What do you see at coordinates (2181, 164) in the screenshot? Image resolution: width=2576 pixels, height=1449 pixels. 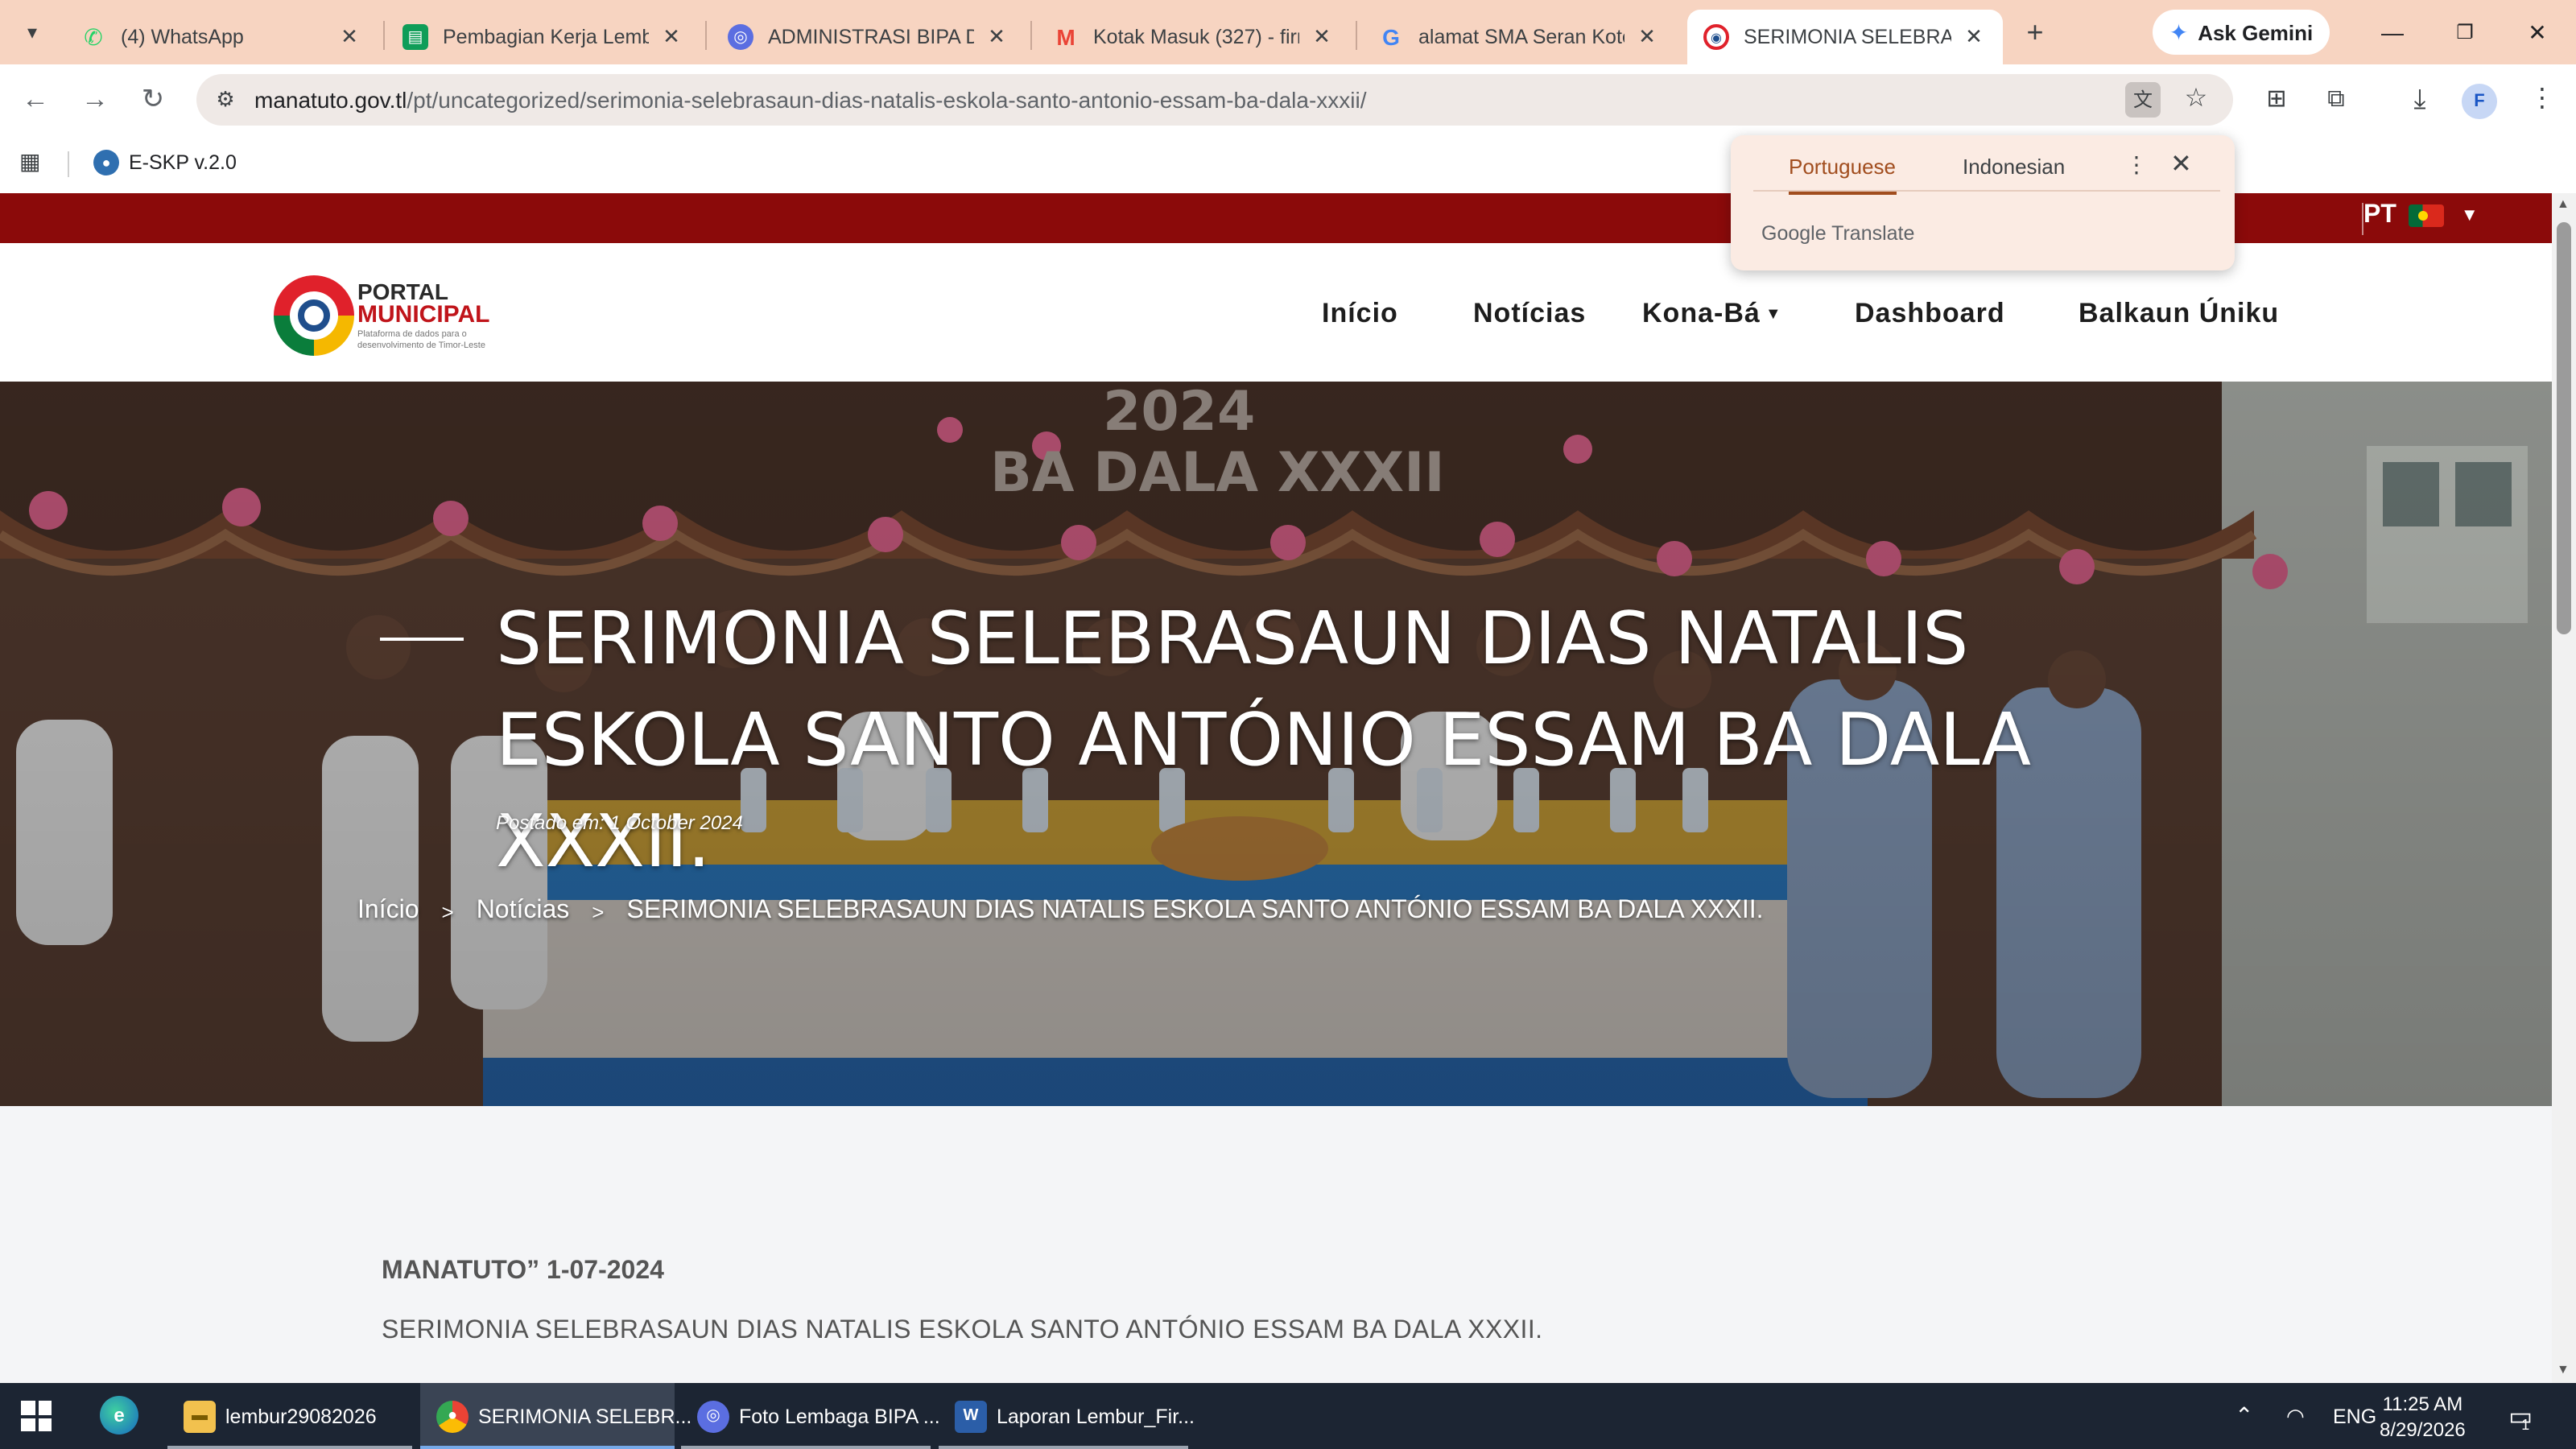 I see `translate-close-icon: ✕` at bounding box center [2181, 164].